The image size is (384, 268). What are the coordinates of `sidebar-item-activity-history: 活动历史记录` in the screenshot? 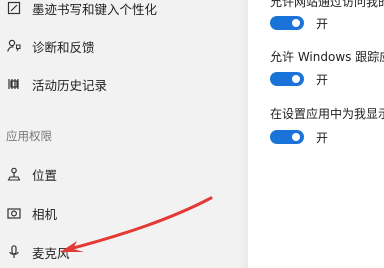 It's located at (124, 84).